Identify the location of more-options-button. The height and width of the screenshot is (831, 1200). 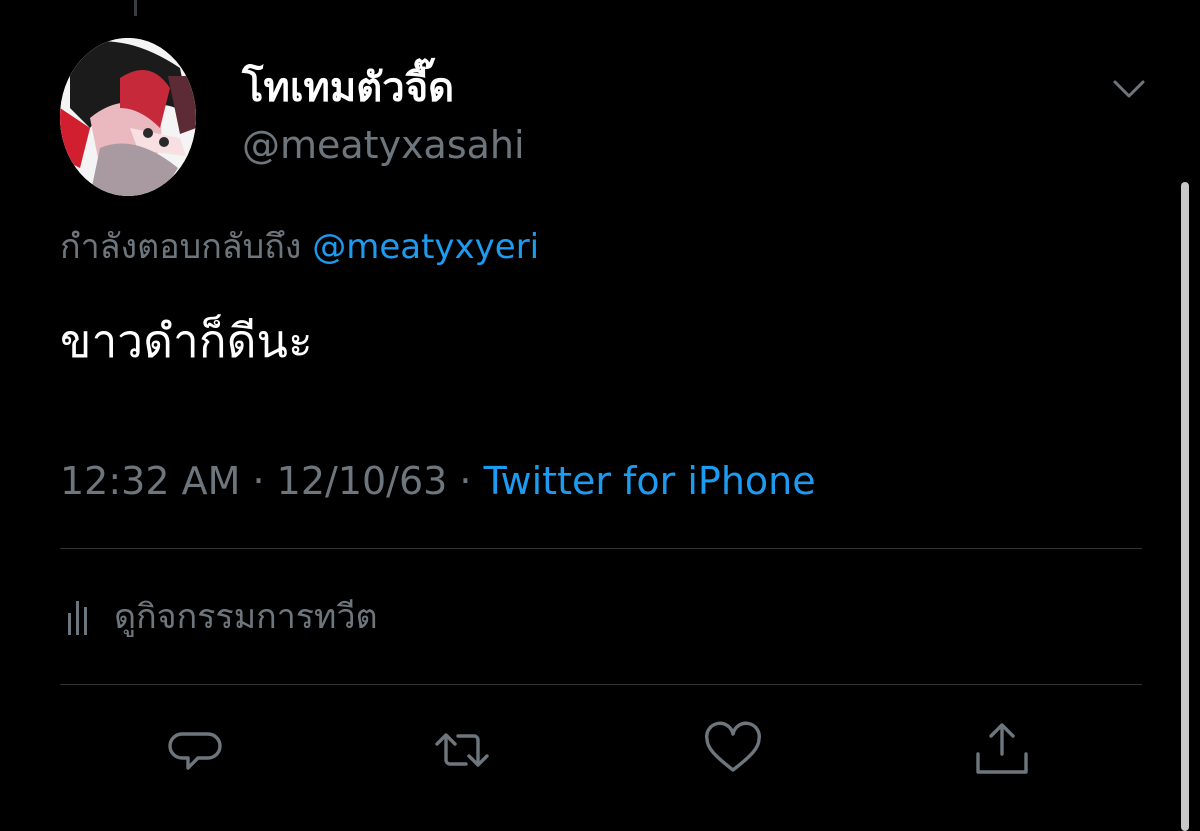
(1129, 89).